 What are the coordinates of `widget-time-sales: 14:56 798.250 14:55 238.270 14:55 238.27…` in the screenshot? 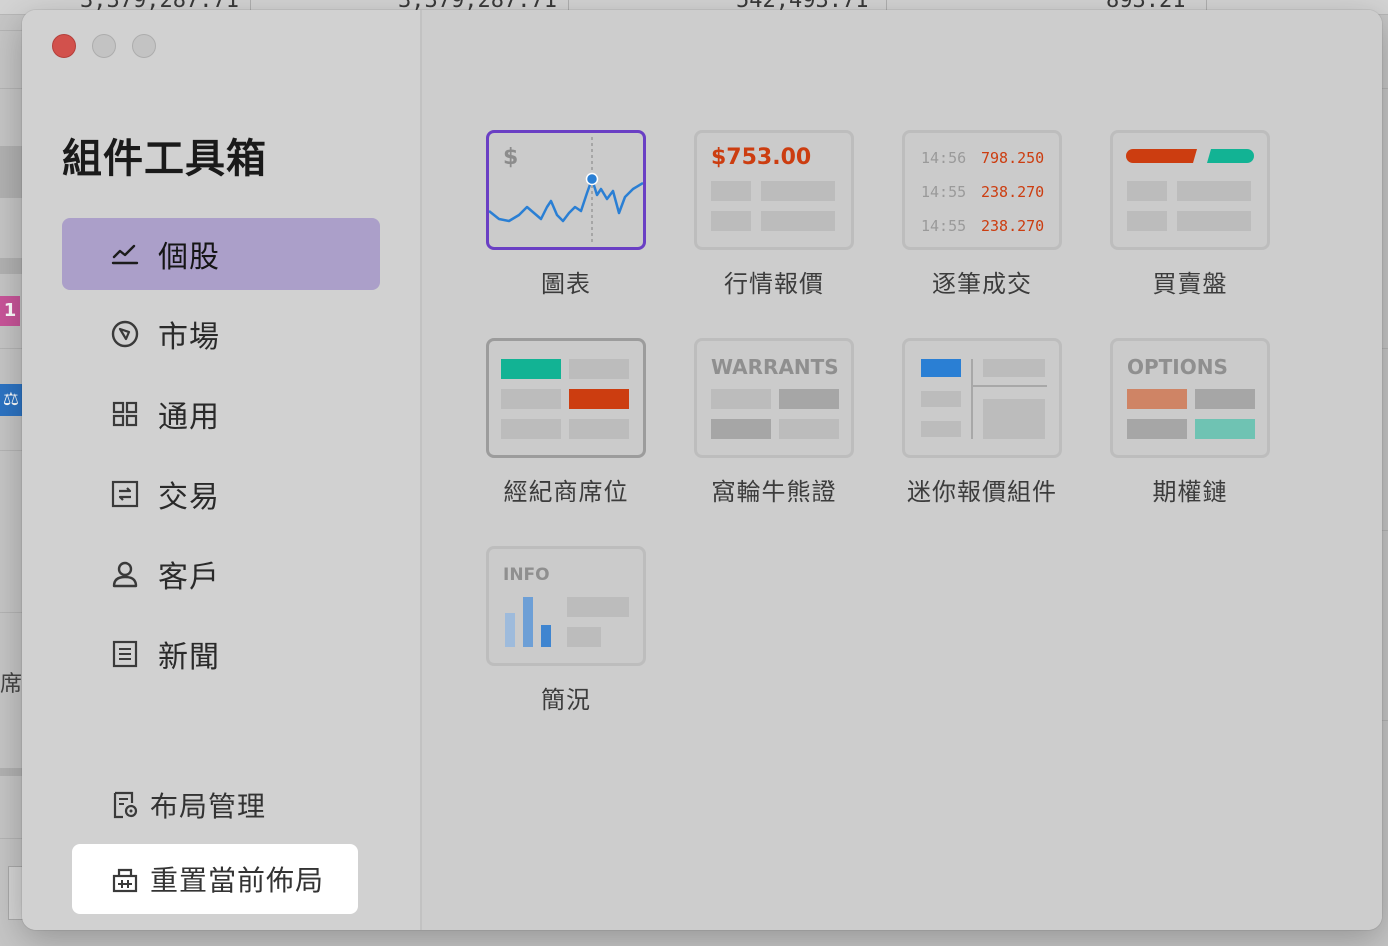 It's located at (982, 214).